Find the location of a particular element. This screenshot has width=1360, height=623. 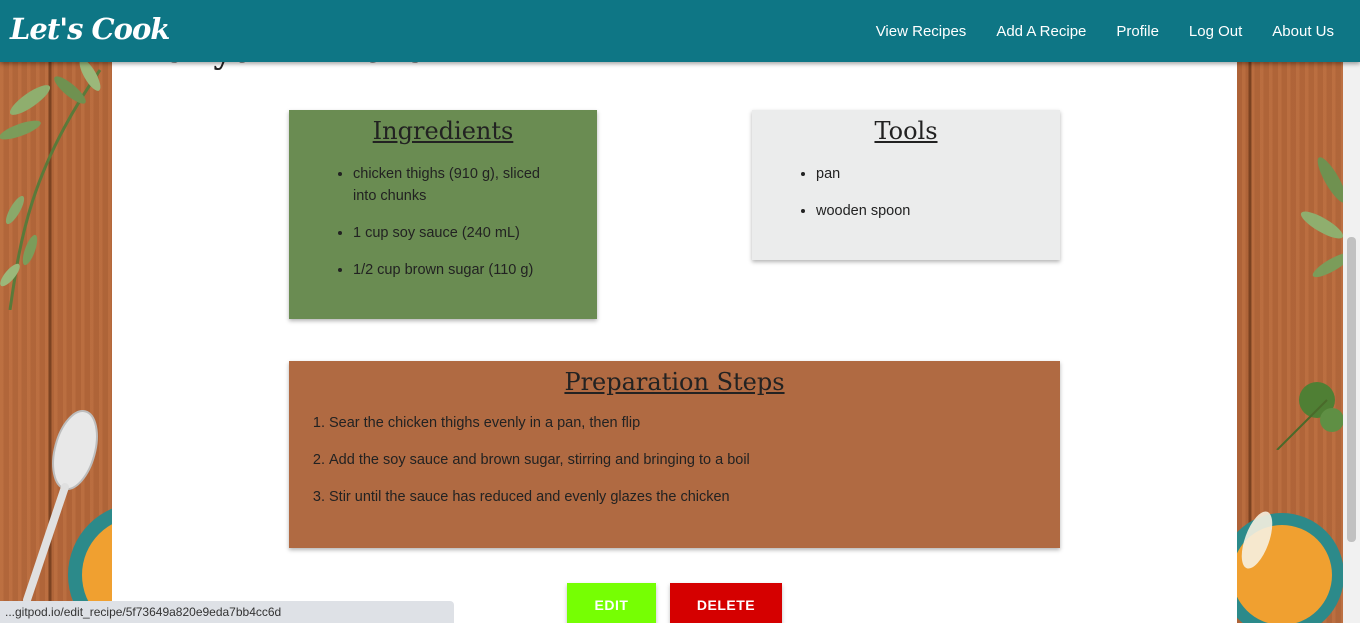

scrollbar is located at coordinates (1351, 342).